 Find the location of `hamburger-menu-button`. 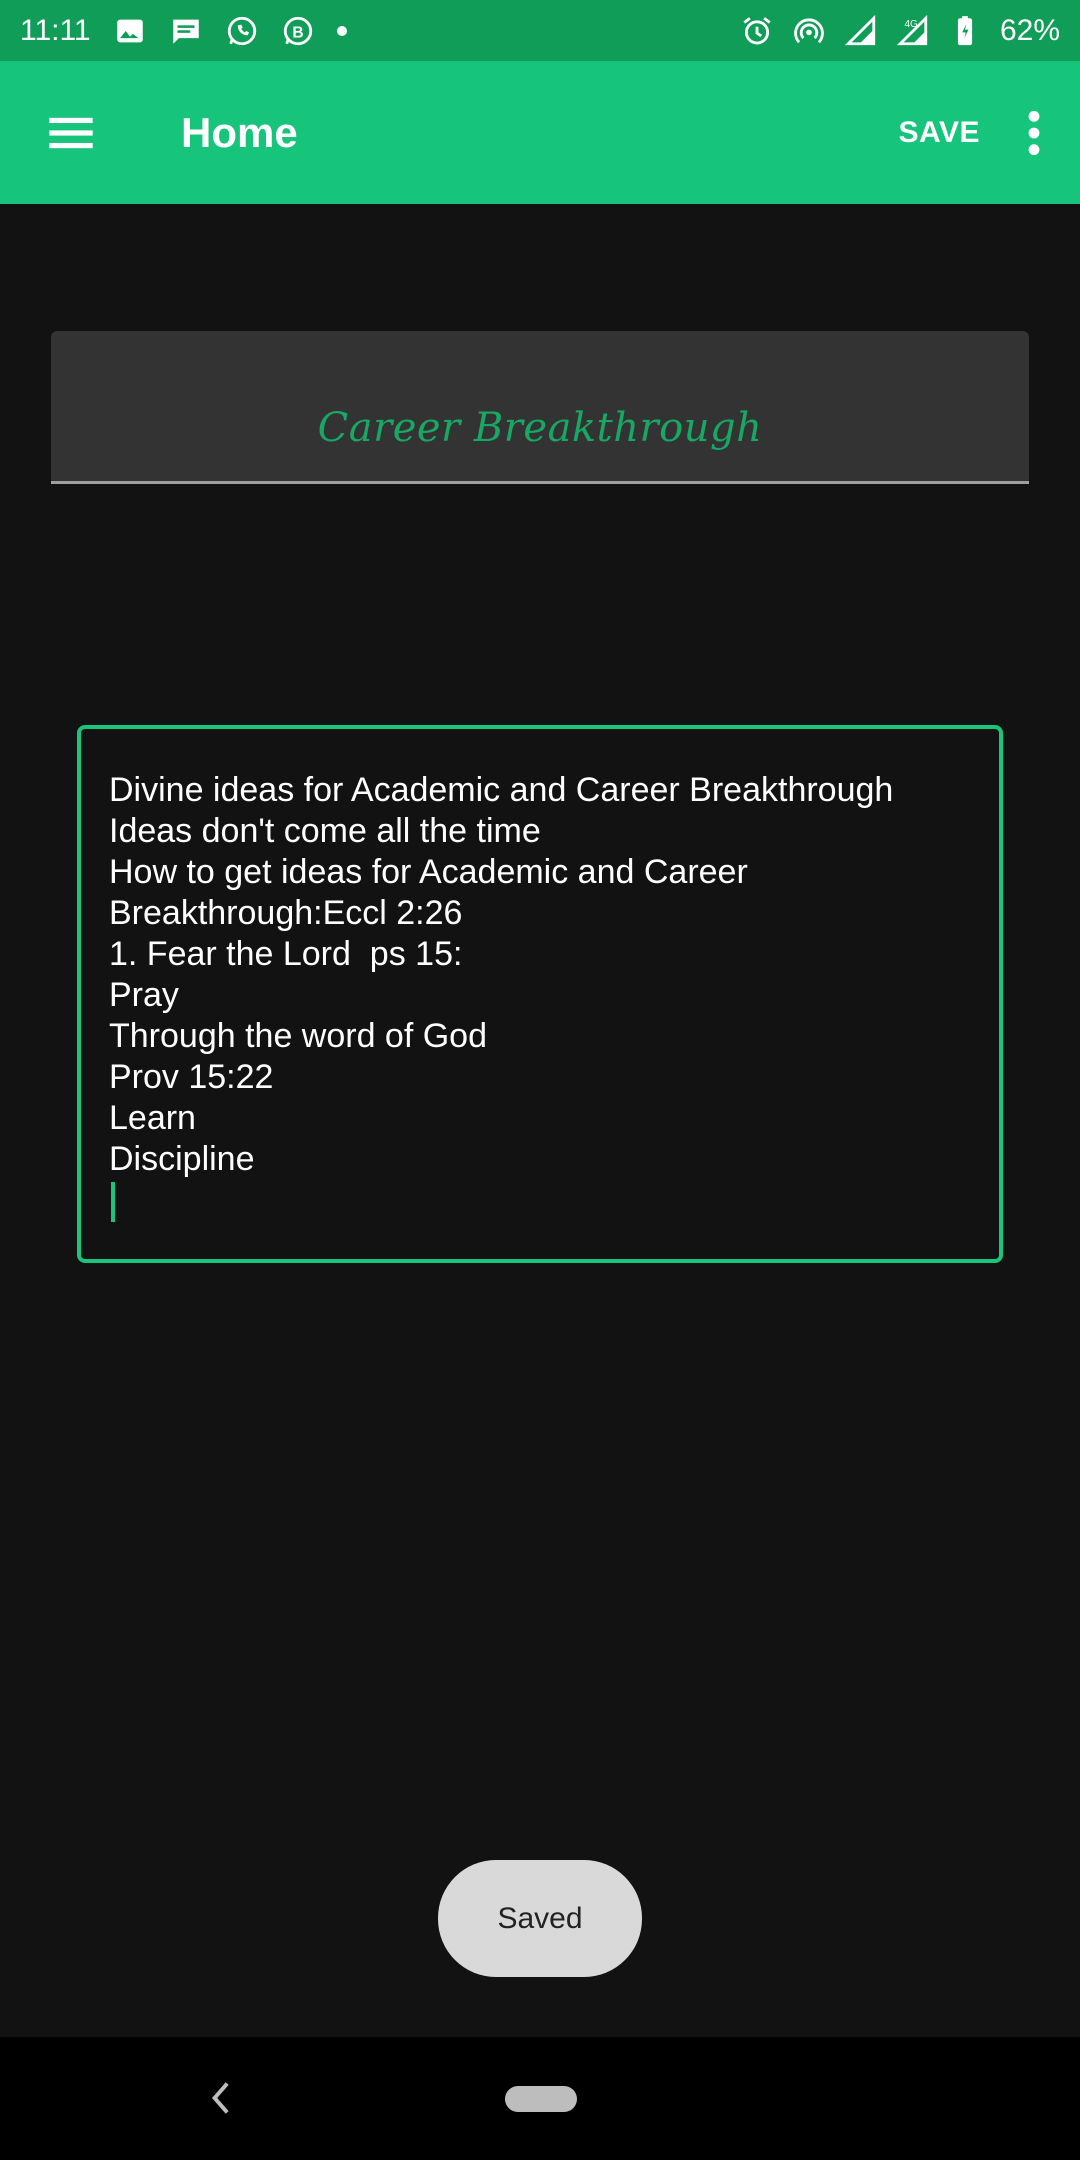

hamburger-menu-button is located at coordinates (71, 133).